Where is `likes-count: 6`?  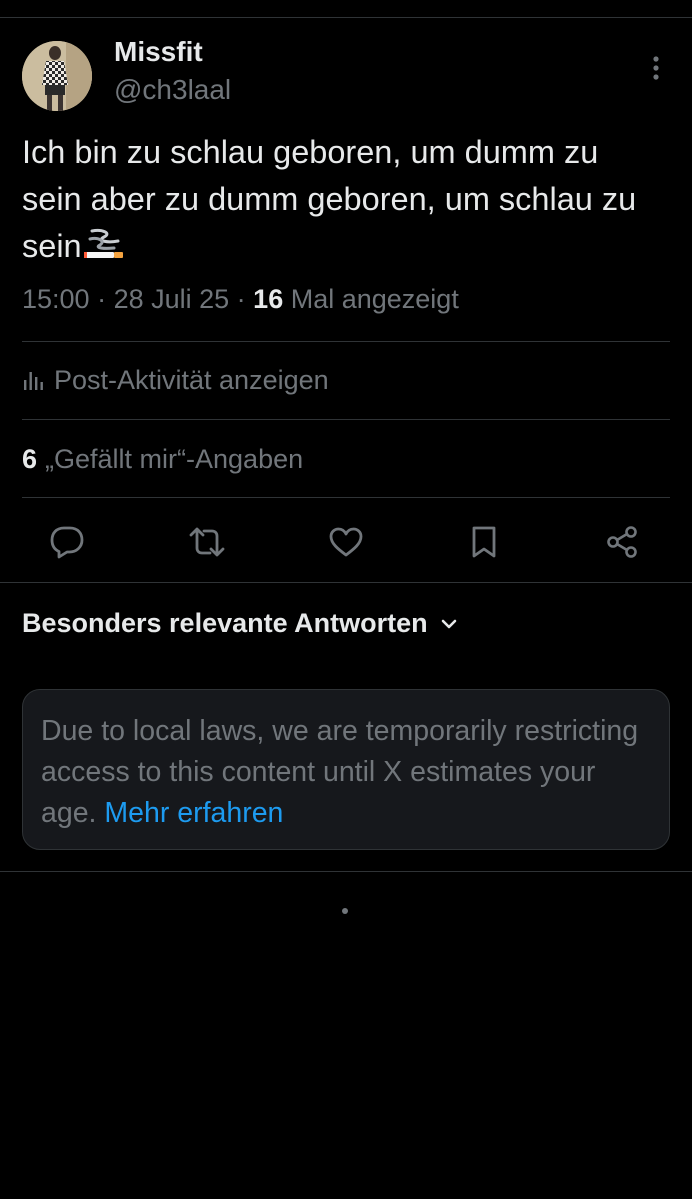 likes-count: 6 is located at coordinates (30, 459).